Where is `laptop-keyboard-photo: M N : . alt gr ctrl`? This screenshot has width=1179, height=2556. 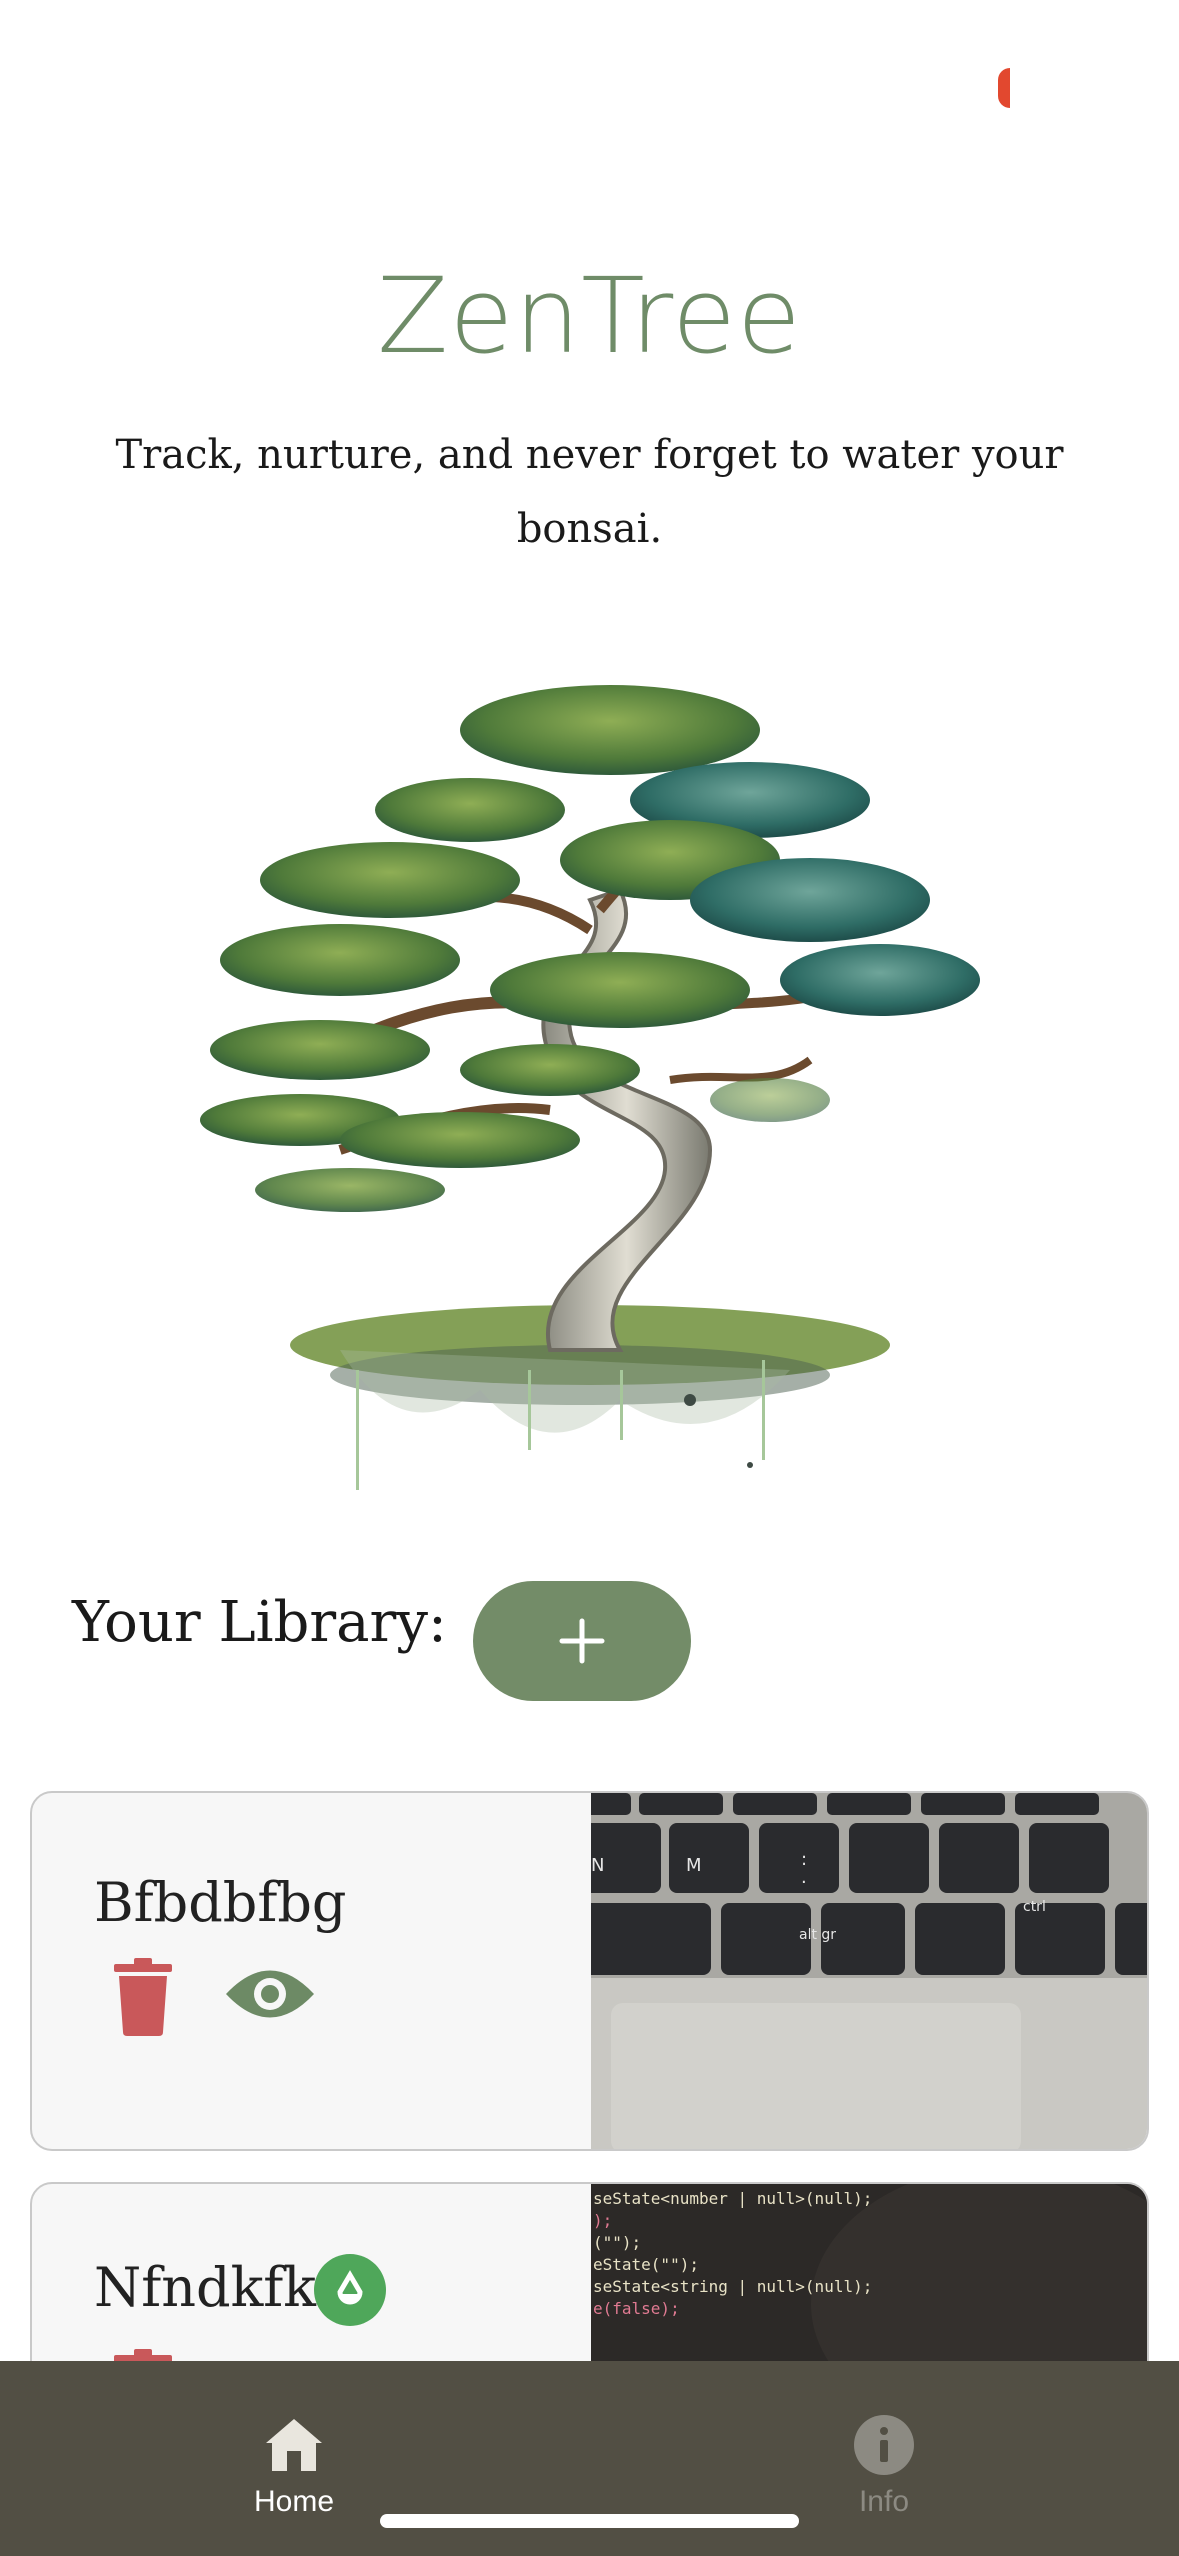 laptop-keyboard-photo: M N : . alt gr ctrl is located at coordinates (869, 1971).